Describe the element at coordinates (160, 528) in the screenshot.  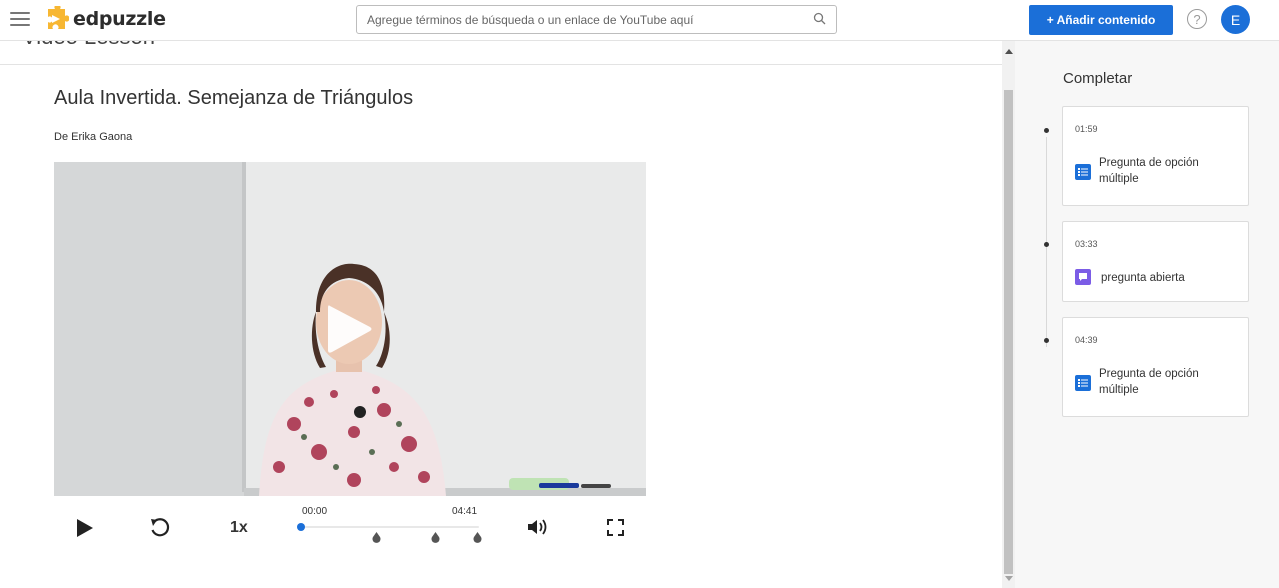
I see `replay-icon` at that location.